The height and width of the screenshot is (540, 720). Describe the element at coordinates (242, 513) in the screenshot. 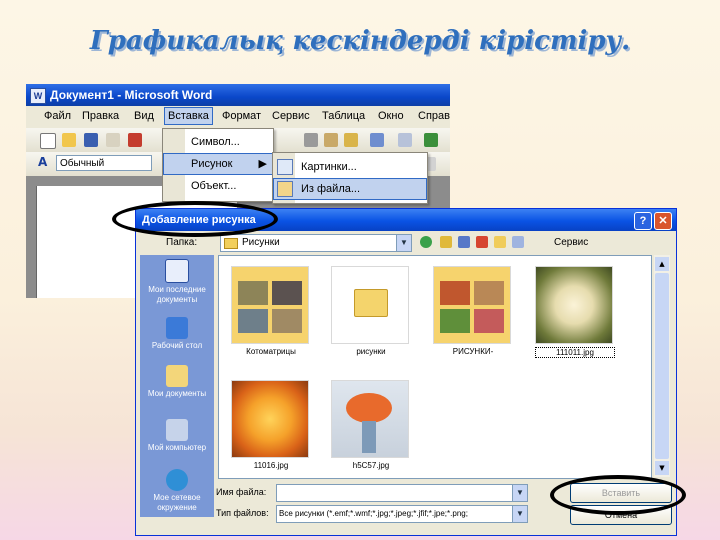

I see `file-type-label: Тип файлов:` at that location.